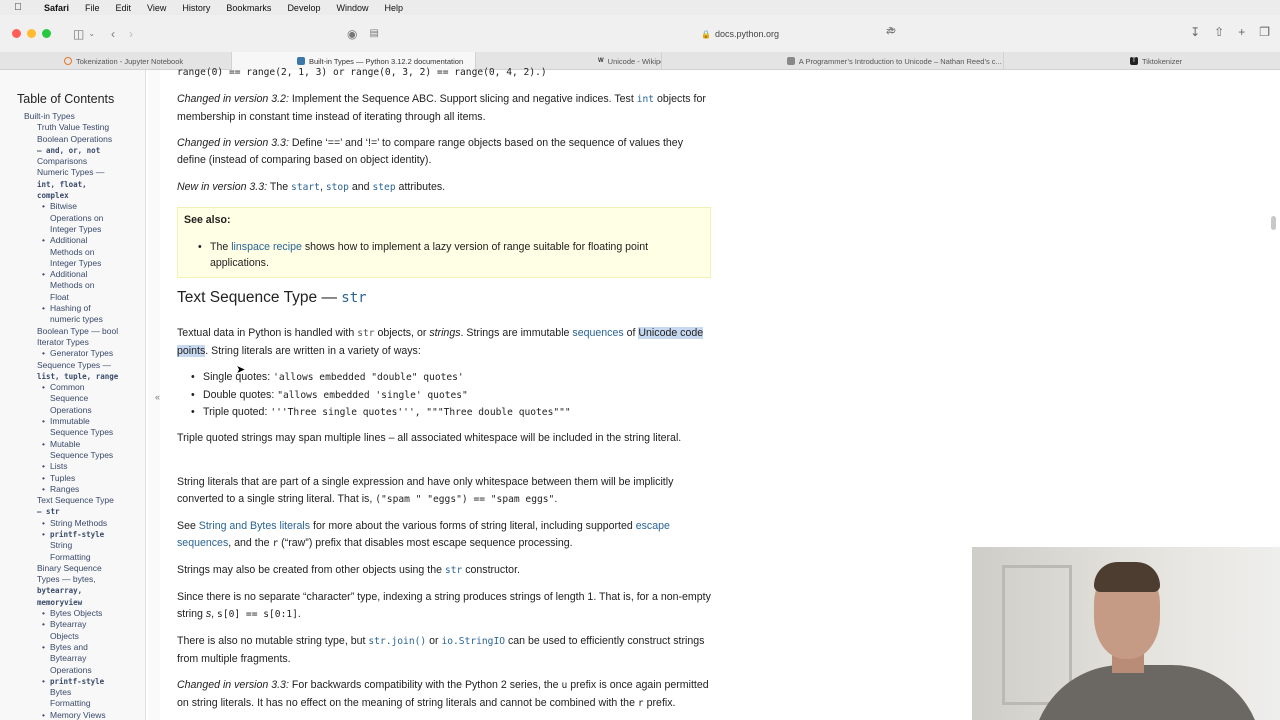 This screenshot has height=720, width=1280. I want to click on toc-item: Bytes and, so click(81, 648).